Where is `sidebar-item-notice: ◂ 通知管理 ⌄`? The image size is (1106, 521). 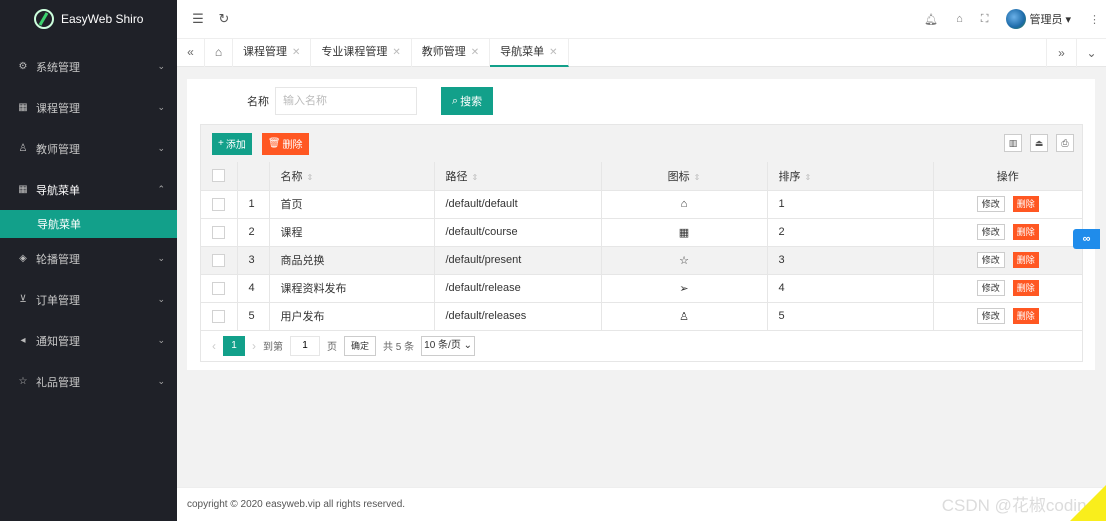
sidebar-item-notice: ◂ 通知管理 ⌄ is located at coordinates (88, 340).